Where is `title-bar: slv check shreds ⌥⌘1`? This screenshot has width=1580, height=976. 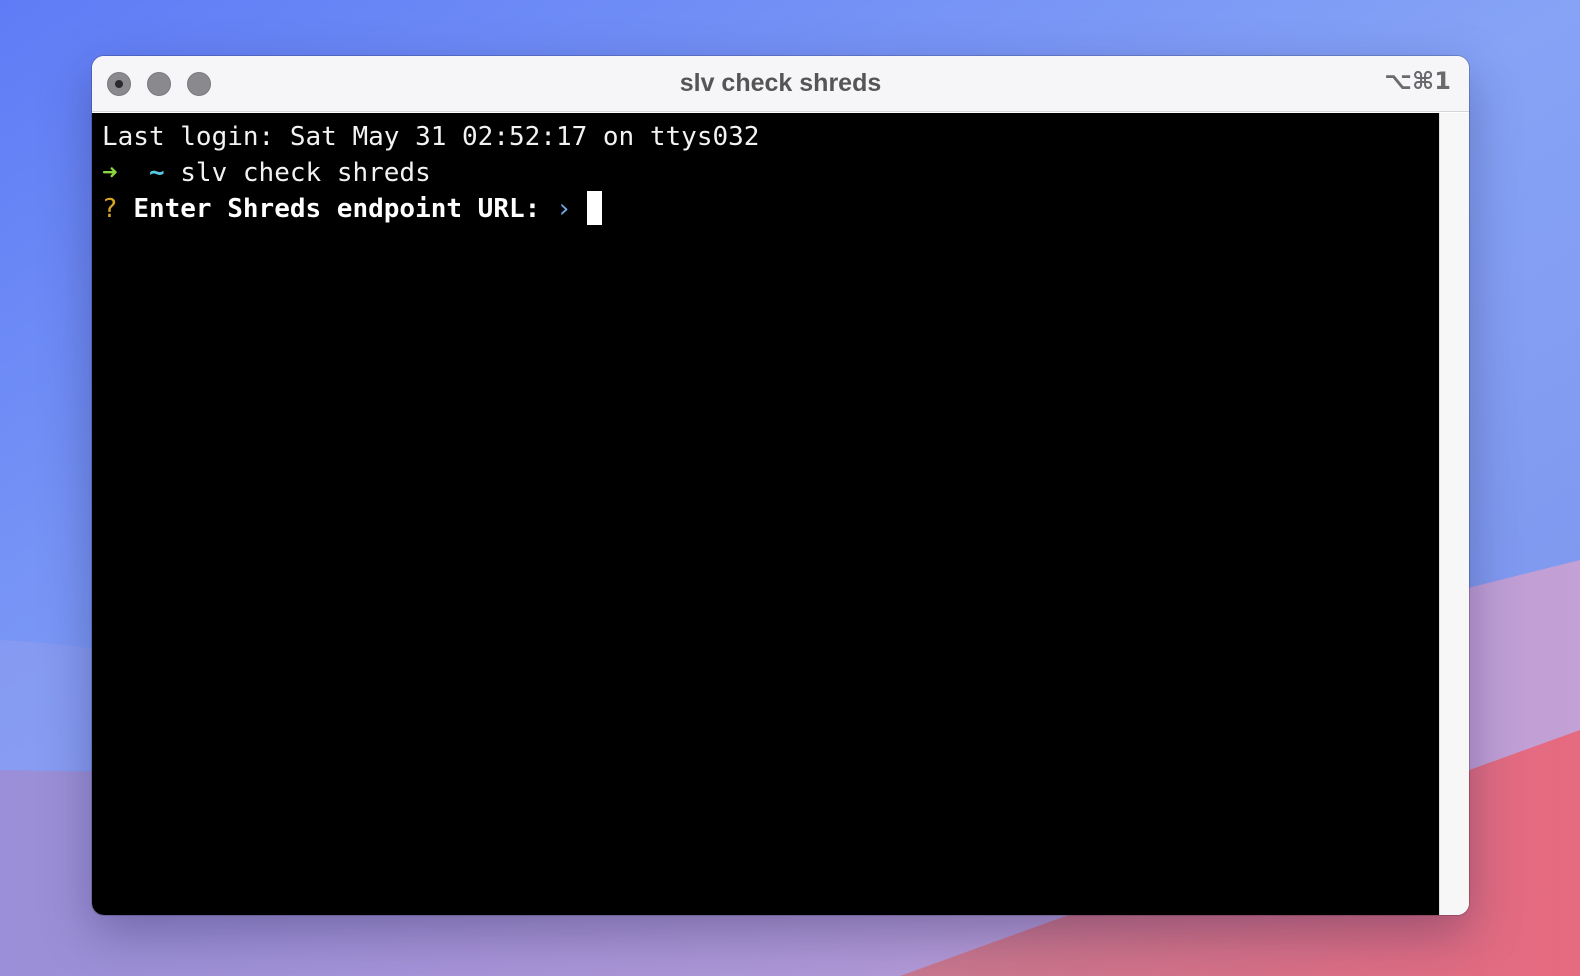
title-bar: slv check shreds ⌥⌘1 is located at coordinates (780, 84).